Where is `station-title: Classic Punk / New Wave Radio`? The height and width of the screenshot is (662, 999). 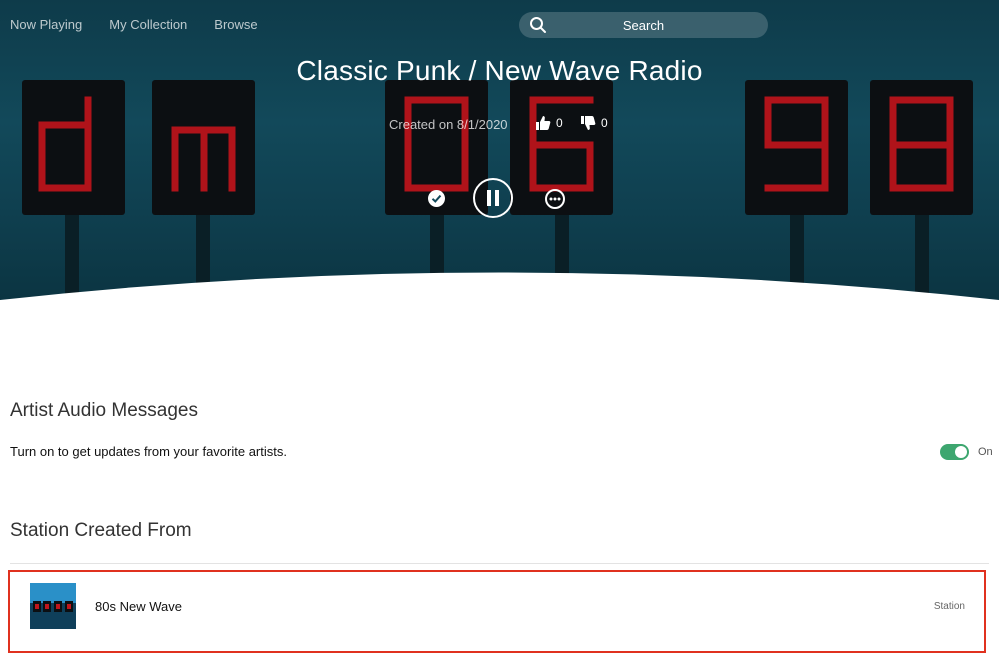 station-title: Classic Punk / New Wave Radio is located at coordinates (499, 70).